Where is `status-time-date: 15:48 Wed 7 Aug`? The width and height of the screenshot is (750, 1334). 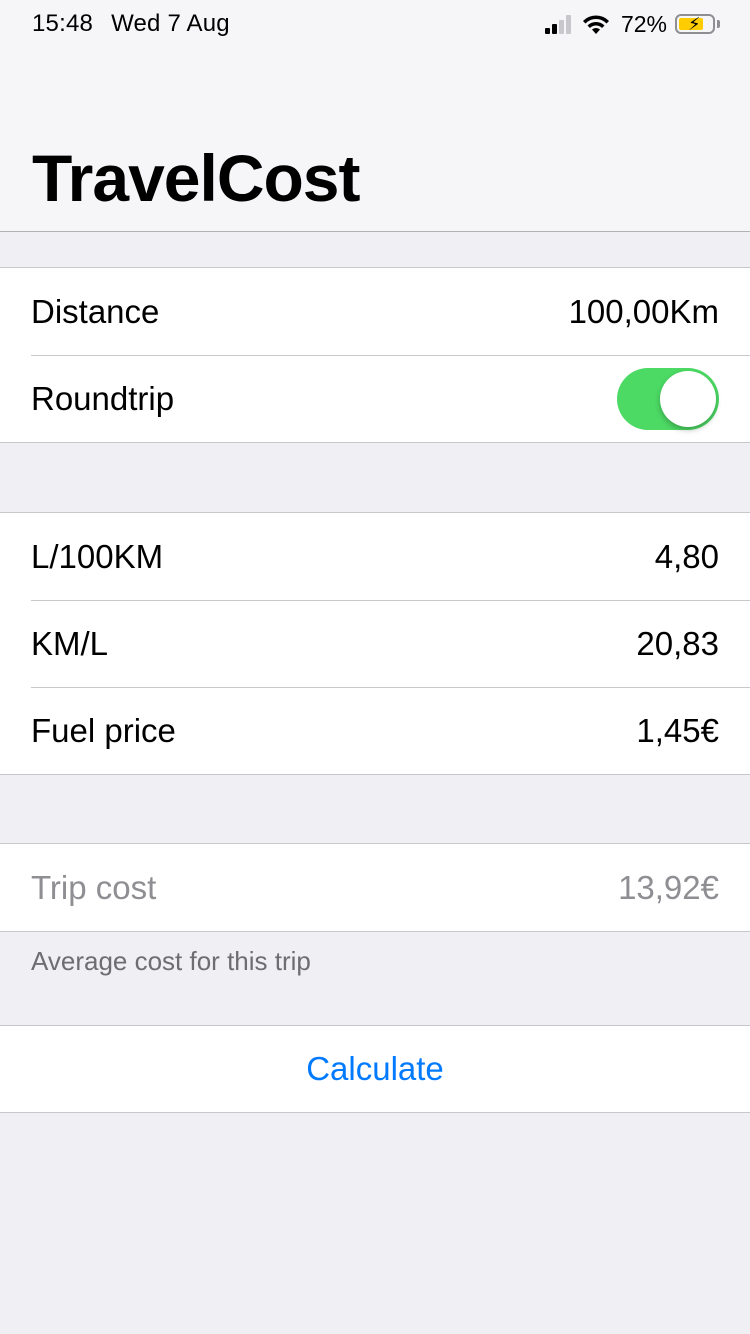 status-time-date: 15:48 Wed 7 Aug is located at coordinates (131, 24).